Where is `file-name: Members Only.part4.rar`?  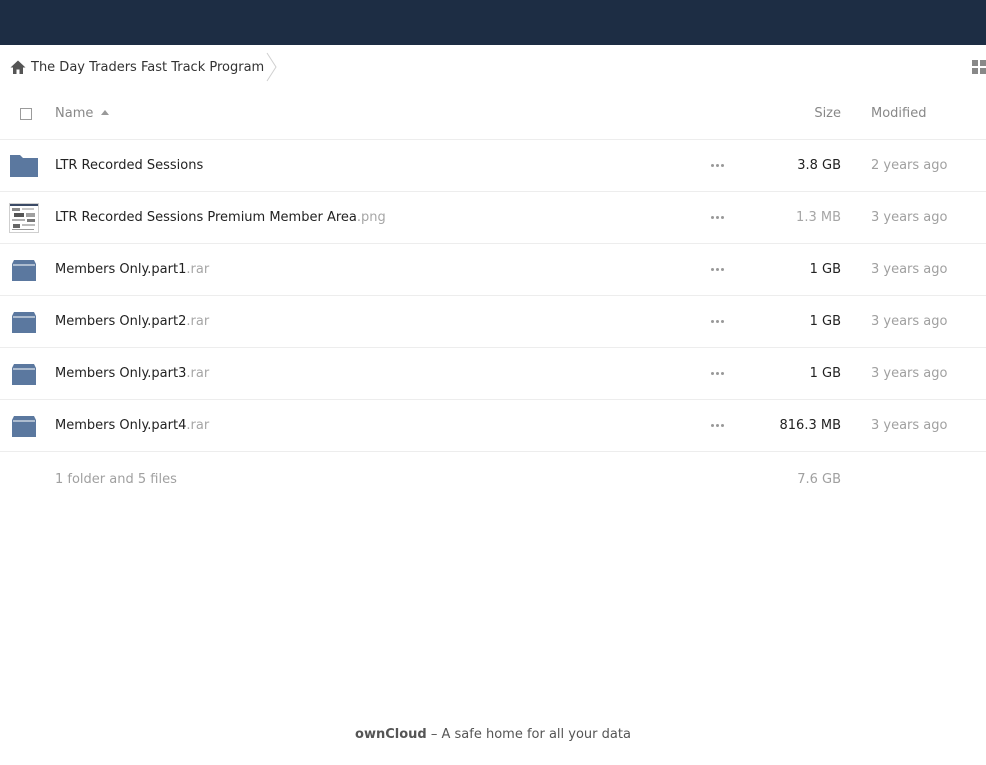 file-name: Members Only.part4.rar is located at coordinates (132, 425).